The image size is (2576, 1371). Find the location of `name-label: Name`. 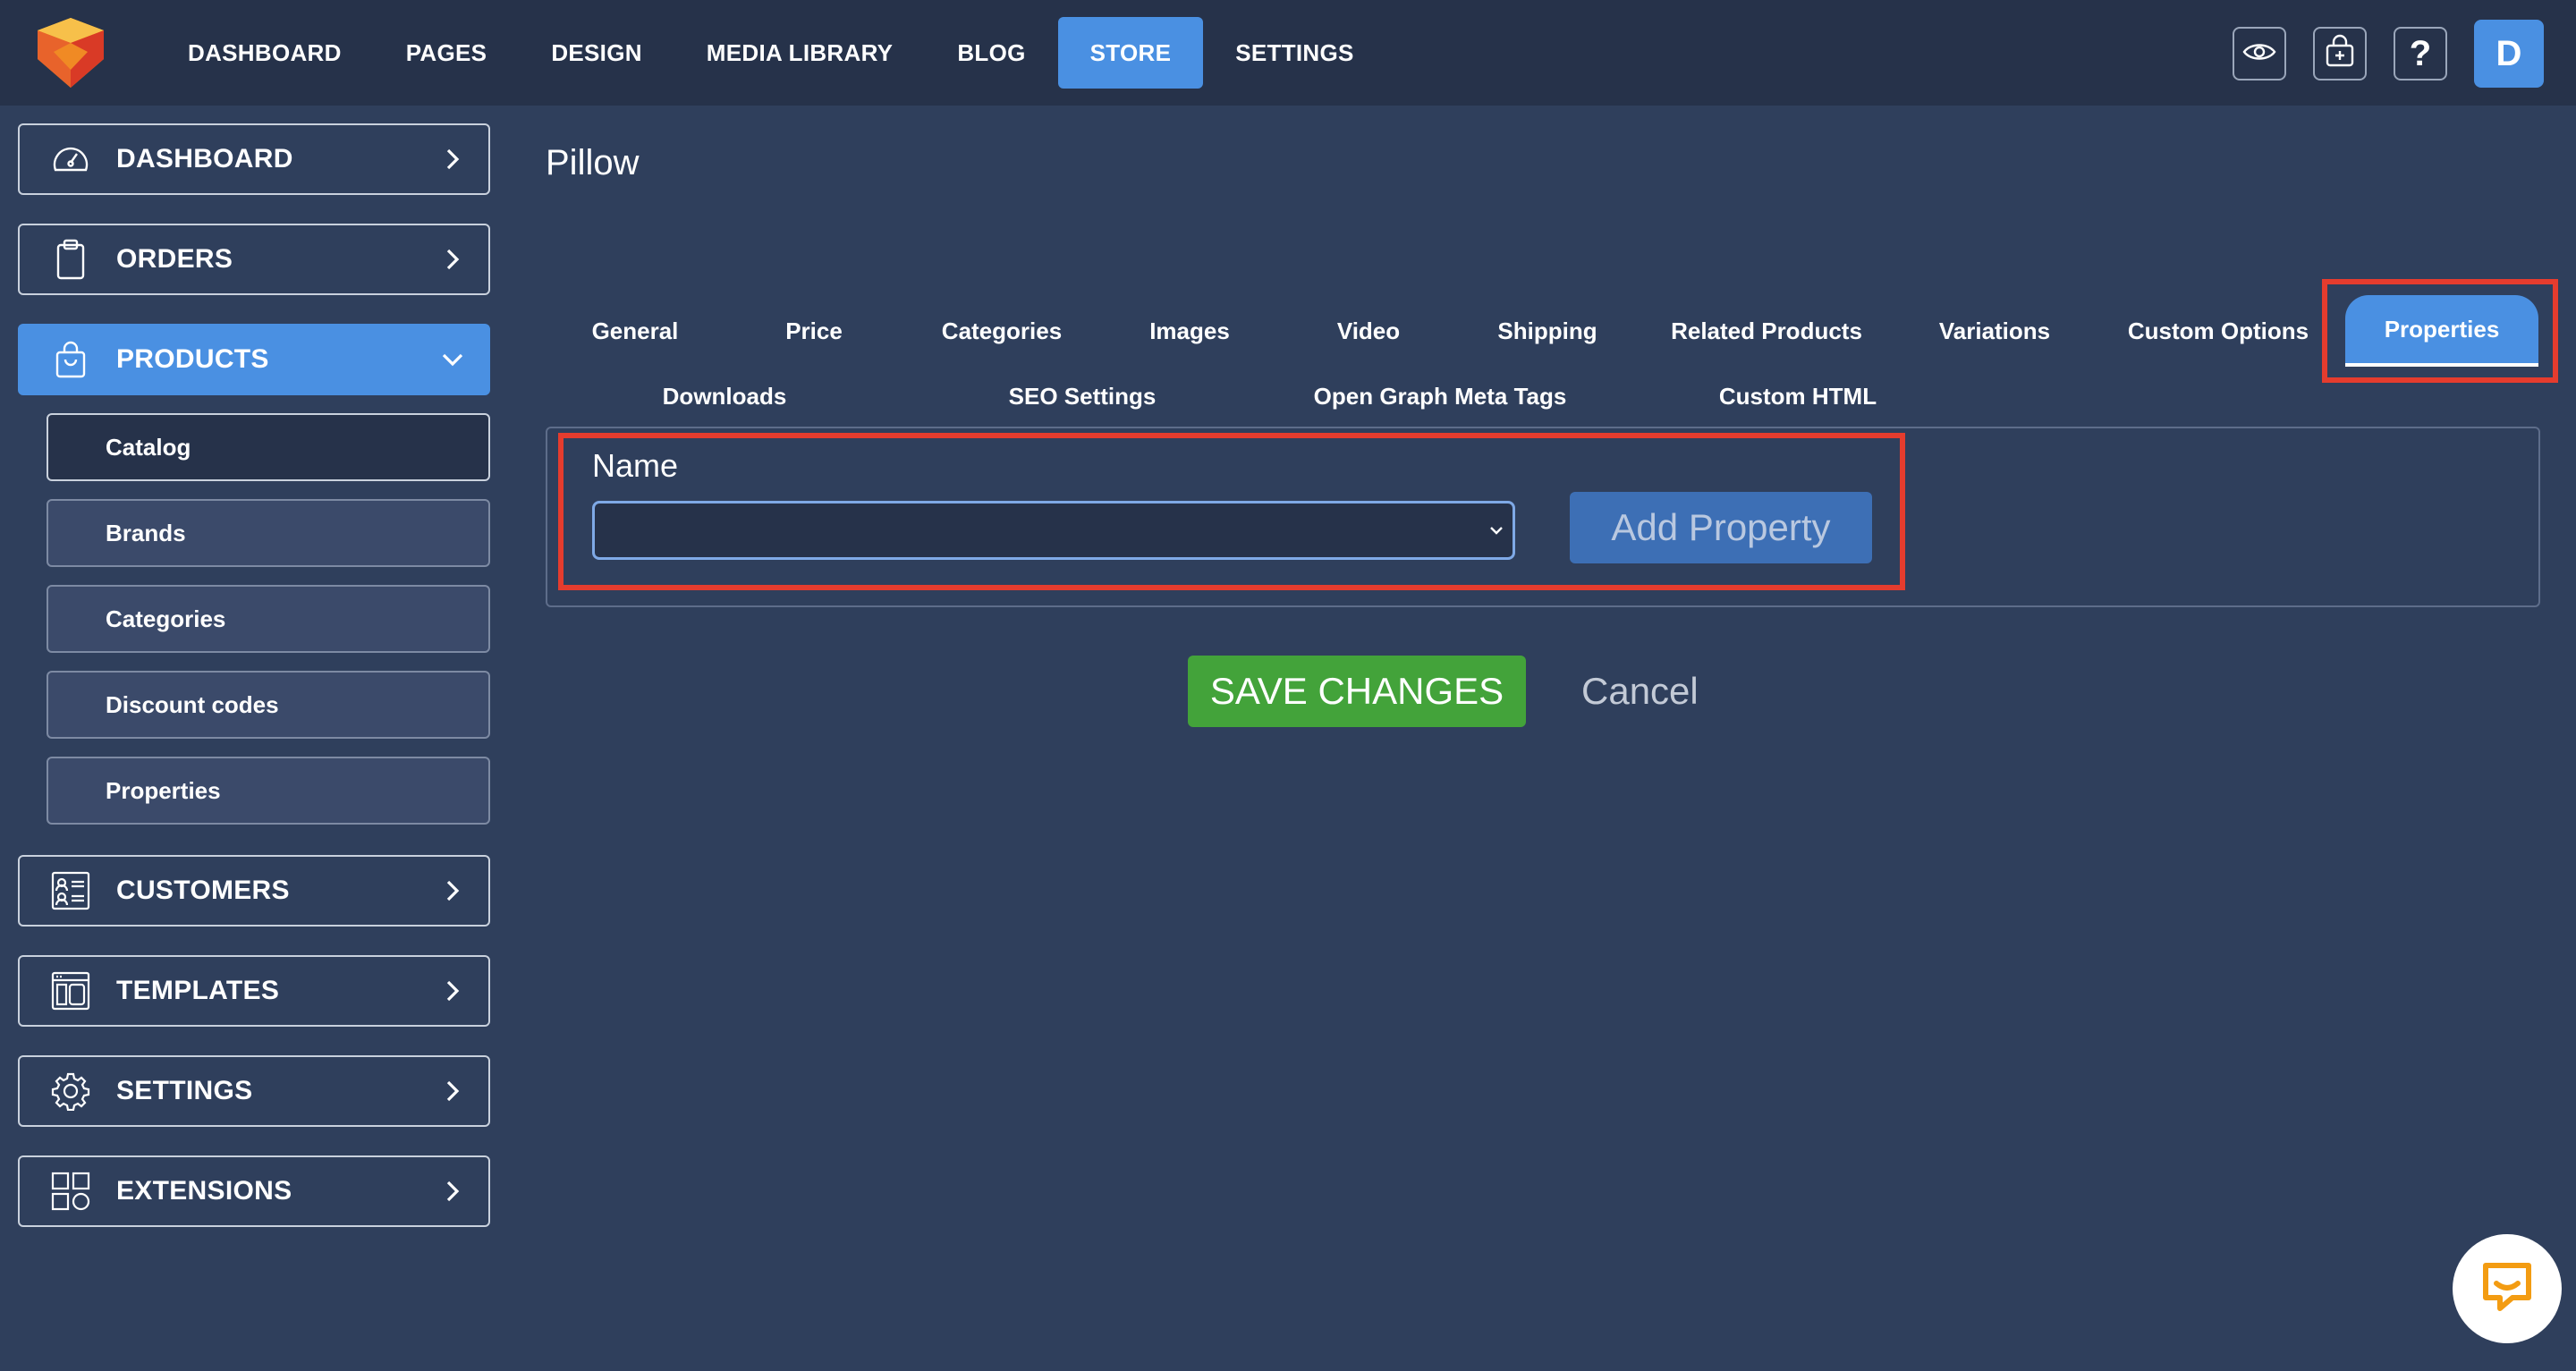

name-label: Name is located at coordinates (635, 465).